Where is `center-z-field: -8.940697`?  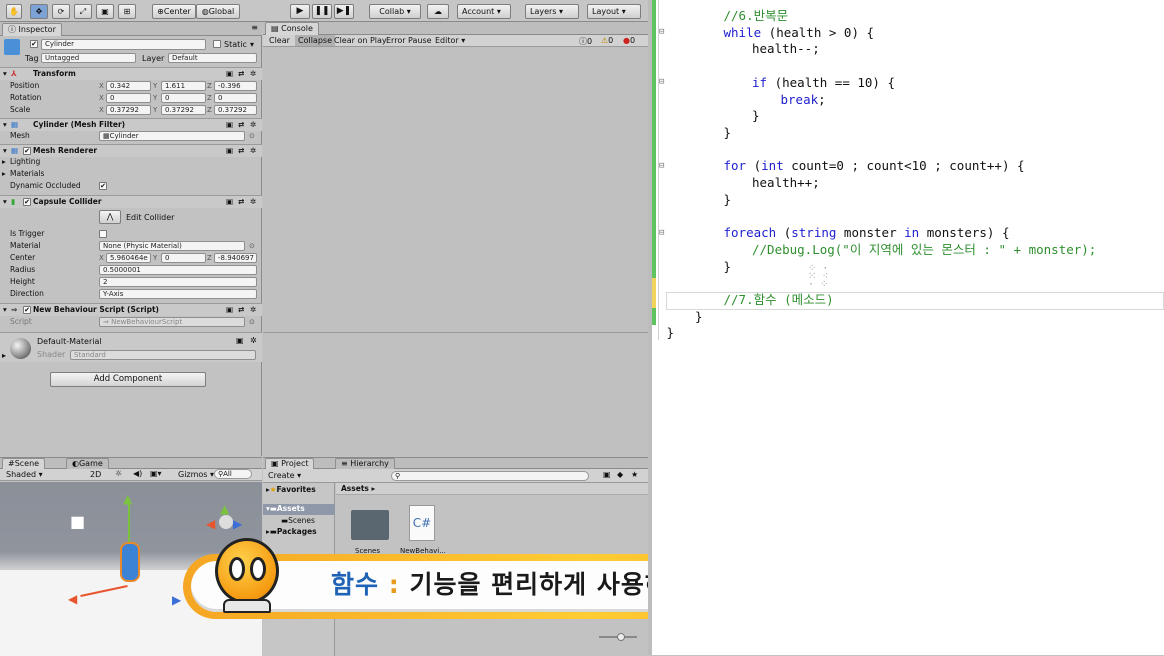 center-z-field: -8.940697 is located at coordinates (235, 258).